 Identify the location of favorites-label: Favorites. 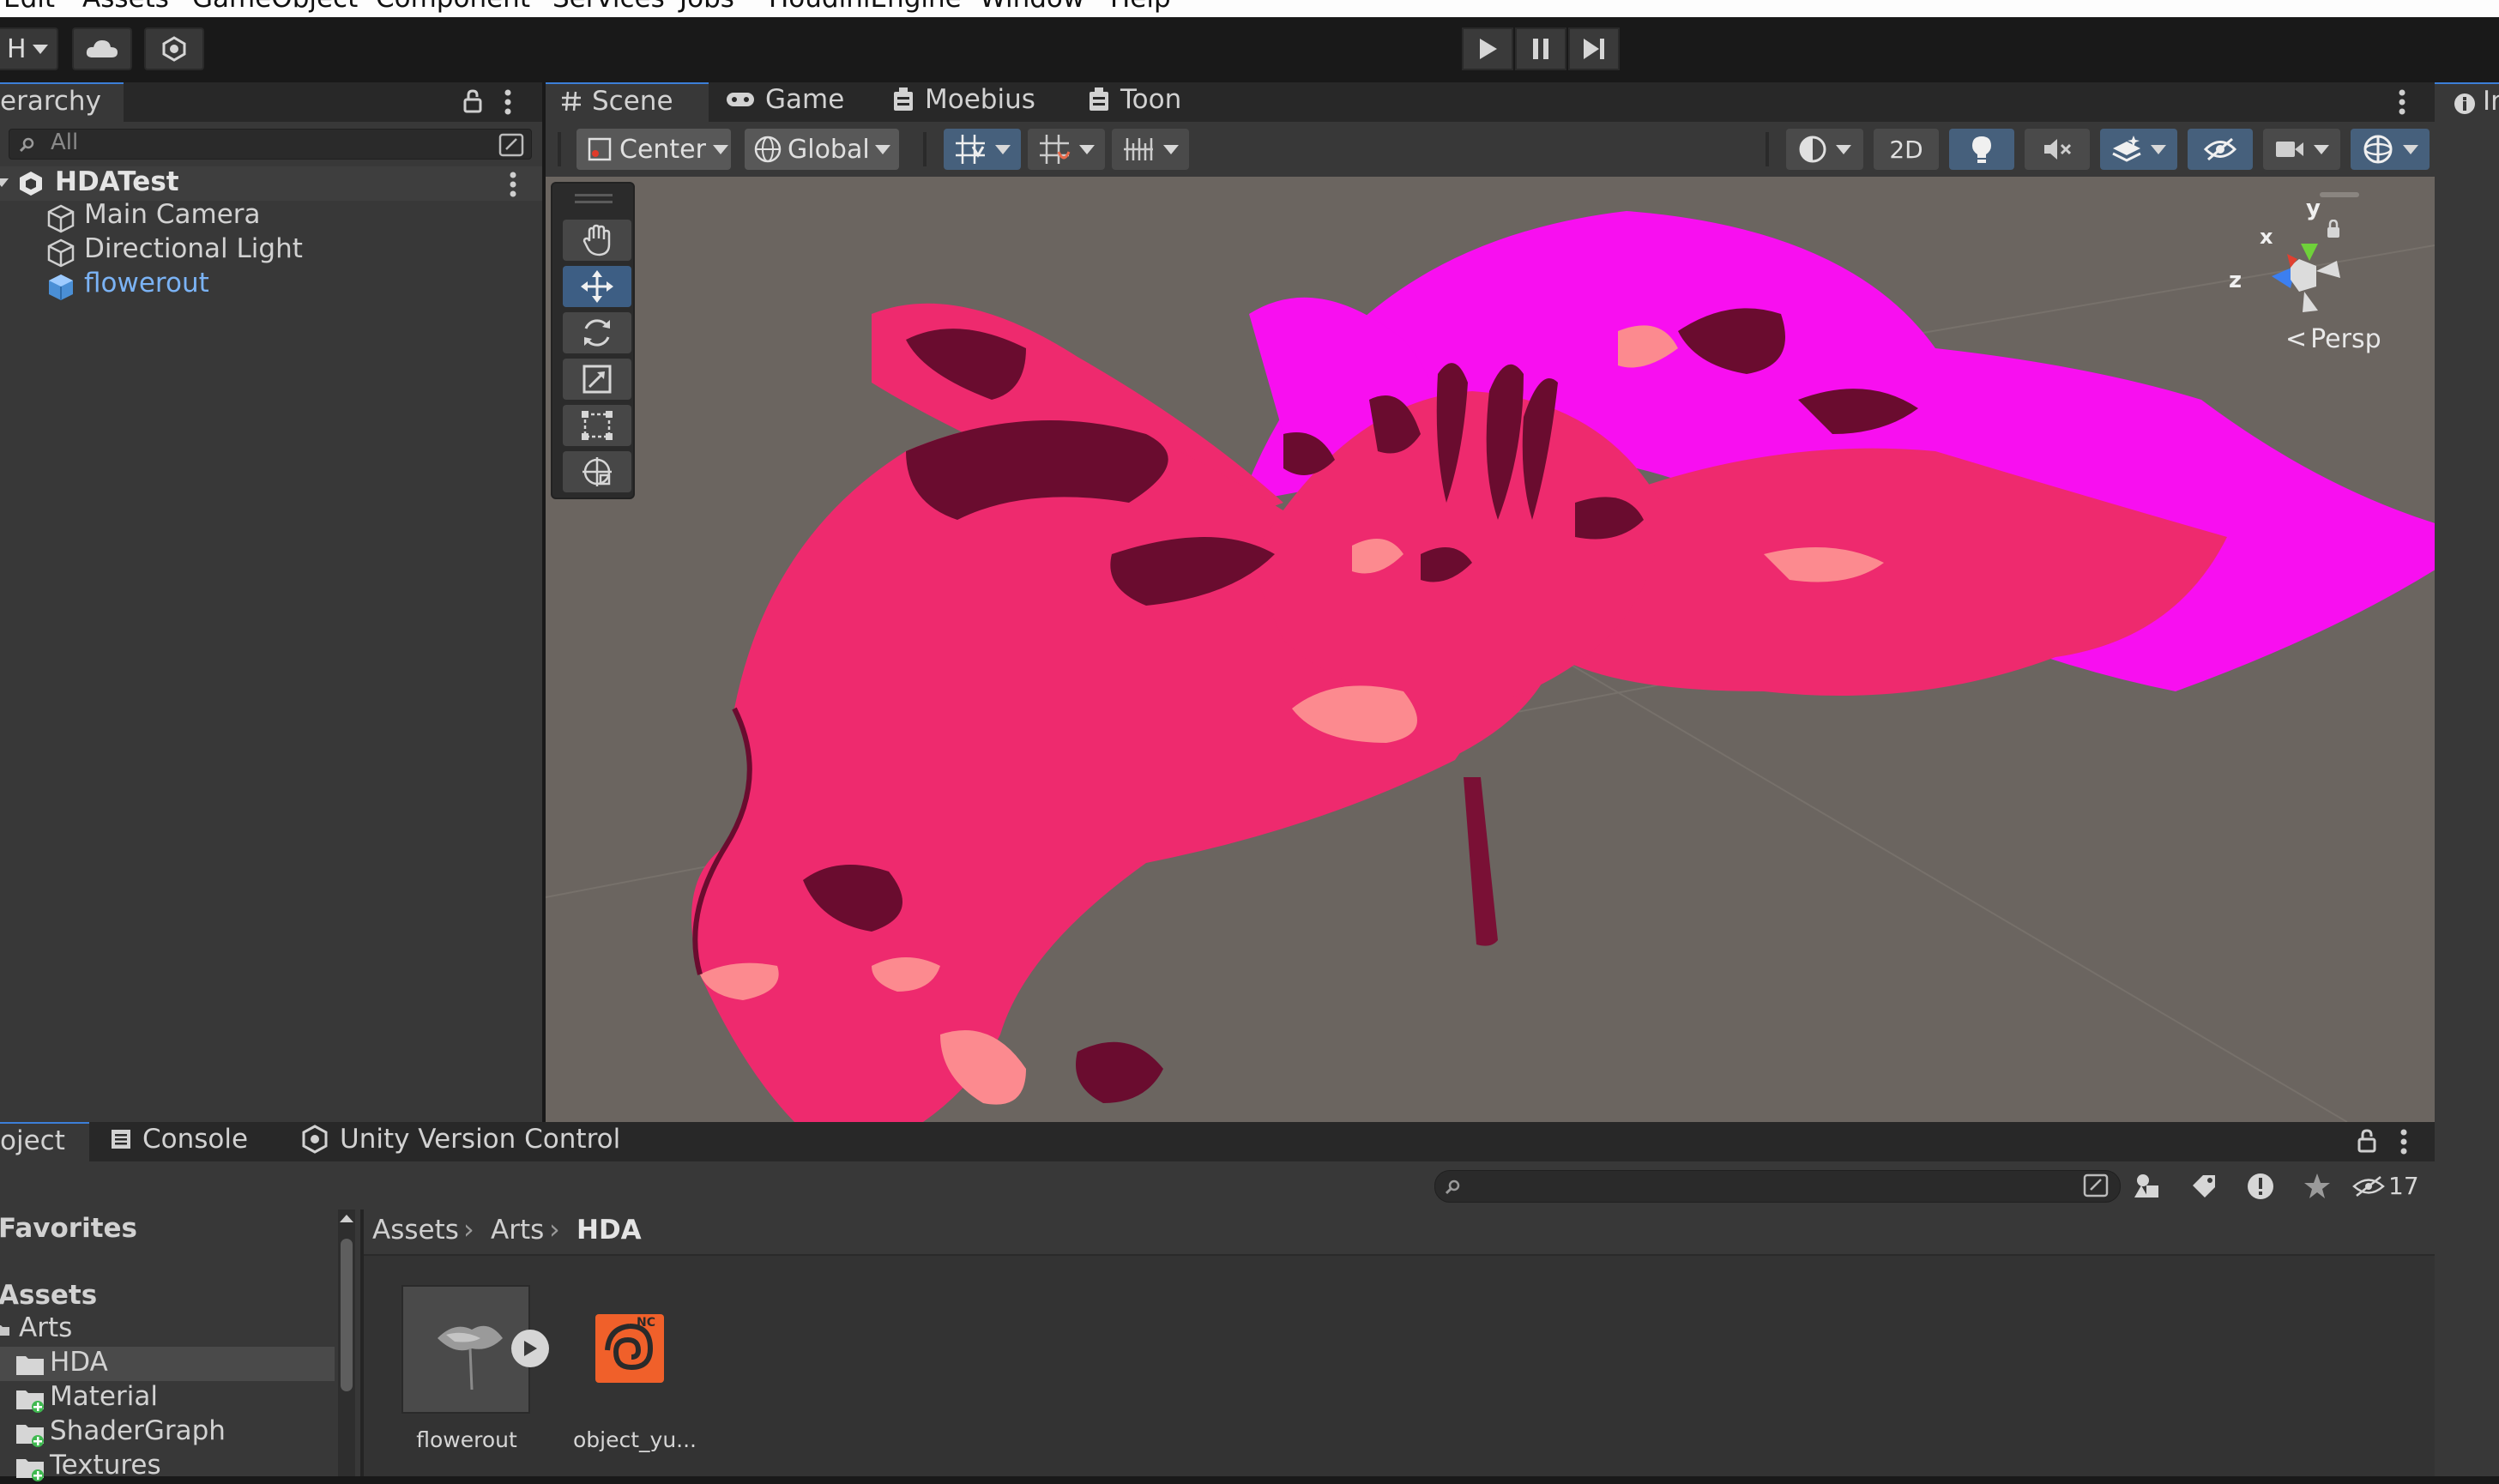
(68, 1228).